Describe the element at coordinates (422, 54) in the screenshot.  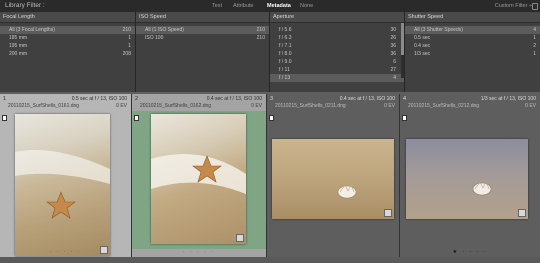
I see `list-item-label: 1/3 sec` at that location.